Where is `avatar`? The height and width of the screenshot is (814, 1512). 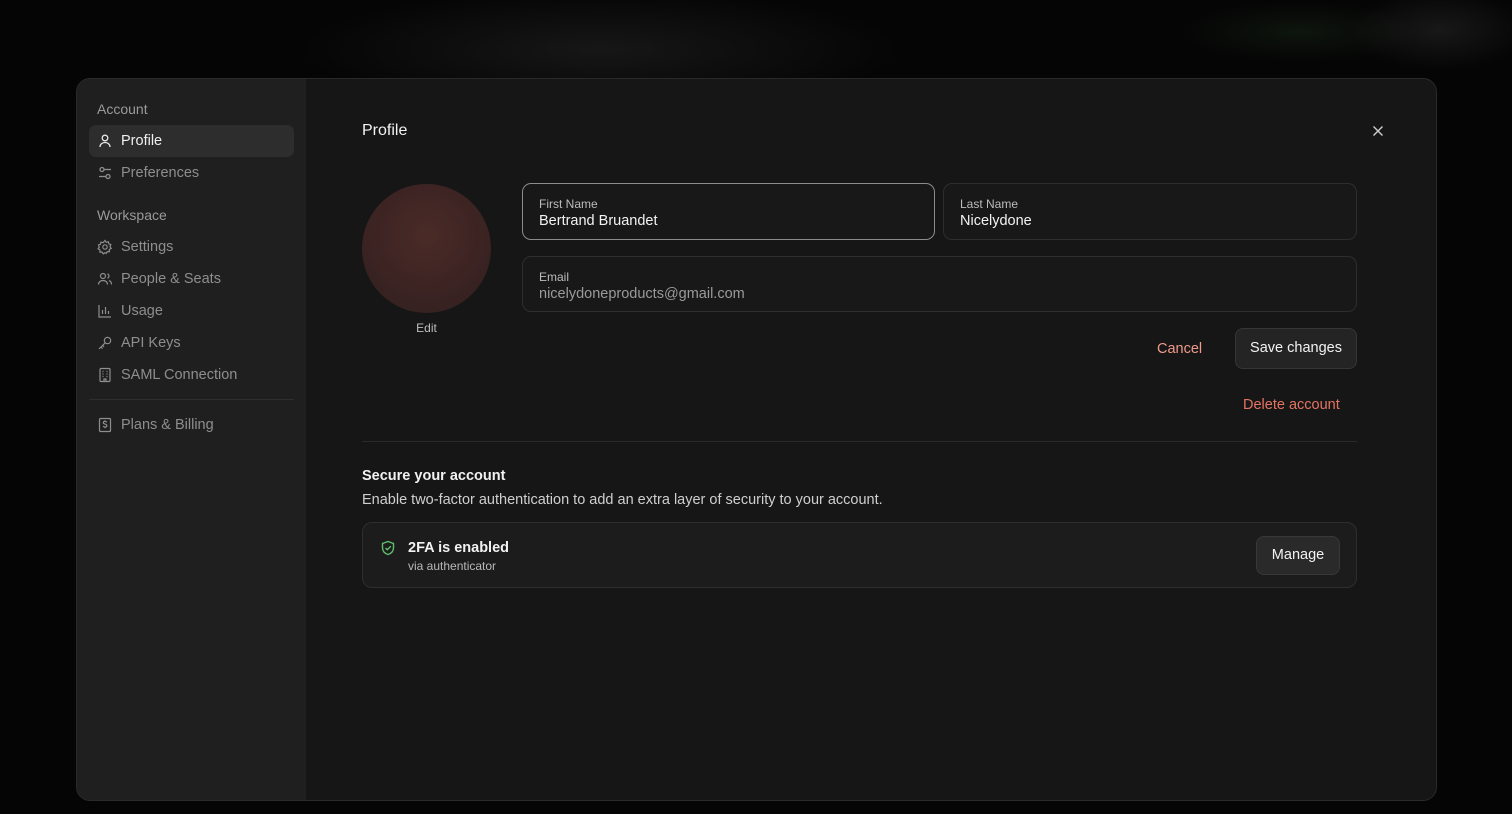
avatar is located at coordinates (426, 248).